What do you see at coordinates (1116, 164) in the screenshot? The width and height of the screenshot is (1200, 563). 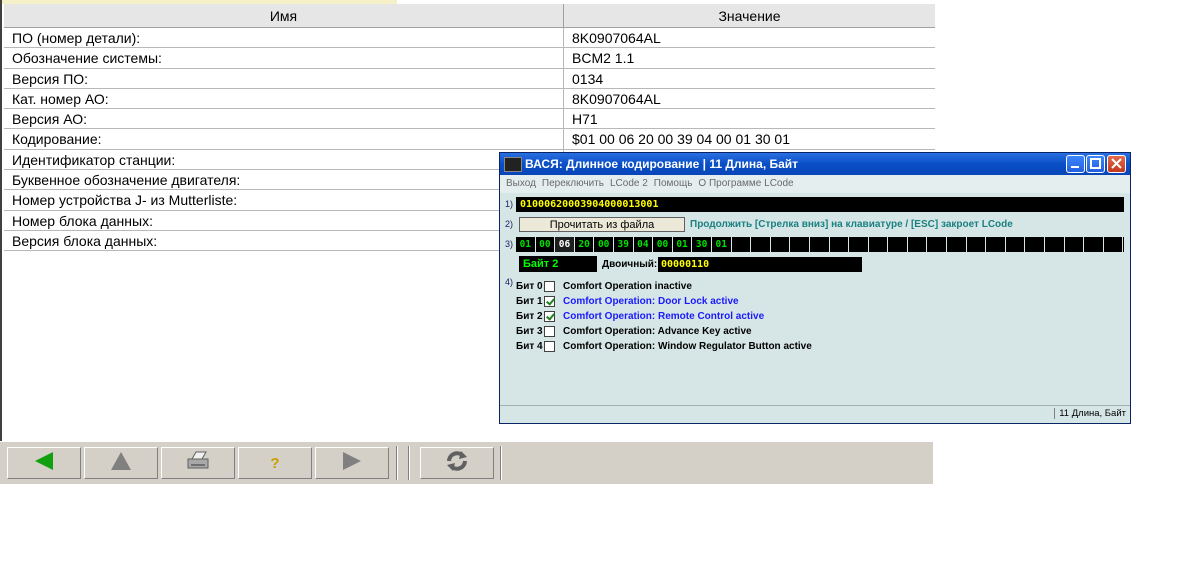 I see `close-button` at bounding box center [1116, 164].